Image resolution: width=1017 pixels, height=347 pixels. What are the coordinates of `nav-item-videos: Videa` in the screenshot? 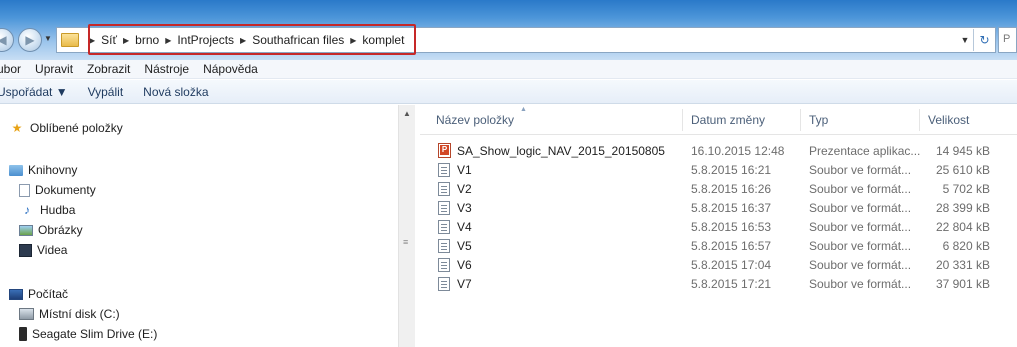 It's located at (43, 250).